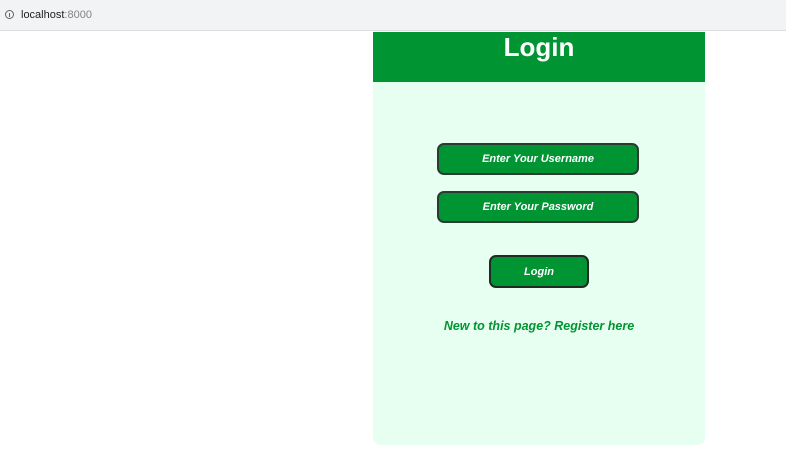  I want to click on password-input, so click(538, 207).